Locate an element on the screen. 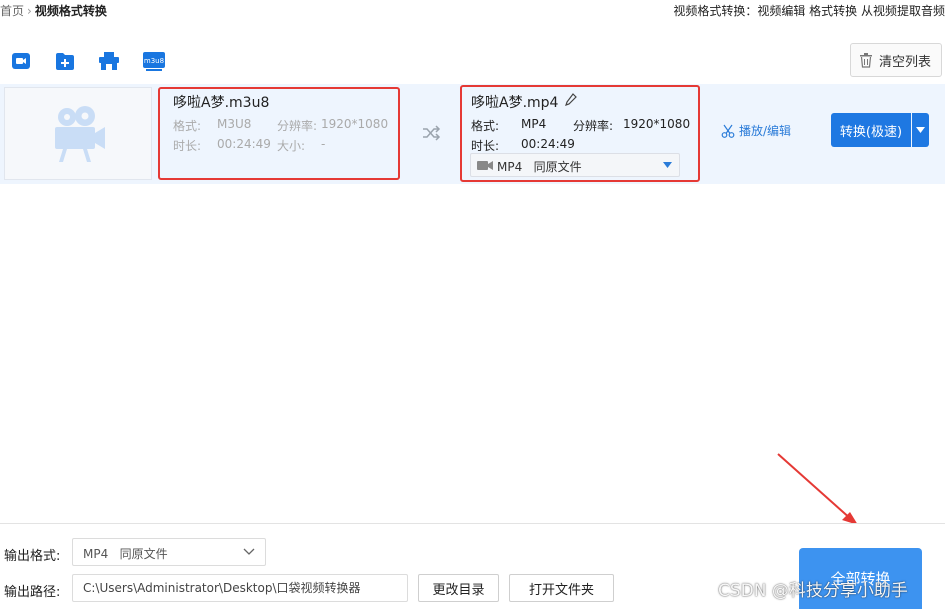 The width and height of the screenshot is (945, 609). target-duration-value: 00:24:49 is located at coordinates (548, 144).